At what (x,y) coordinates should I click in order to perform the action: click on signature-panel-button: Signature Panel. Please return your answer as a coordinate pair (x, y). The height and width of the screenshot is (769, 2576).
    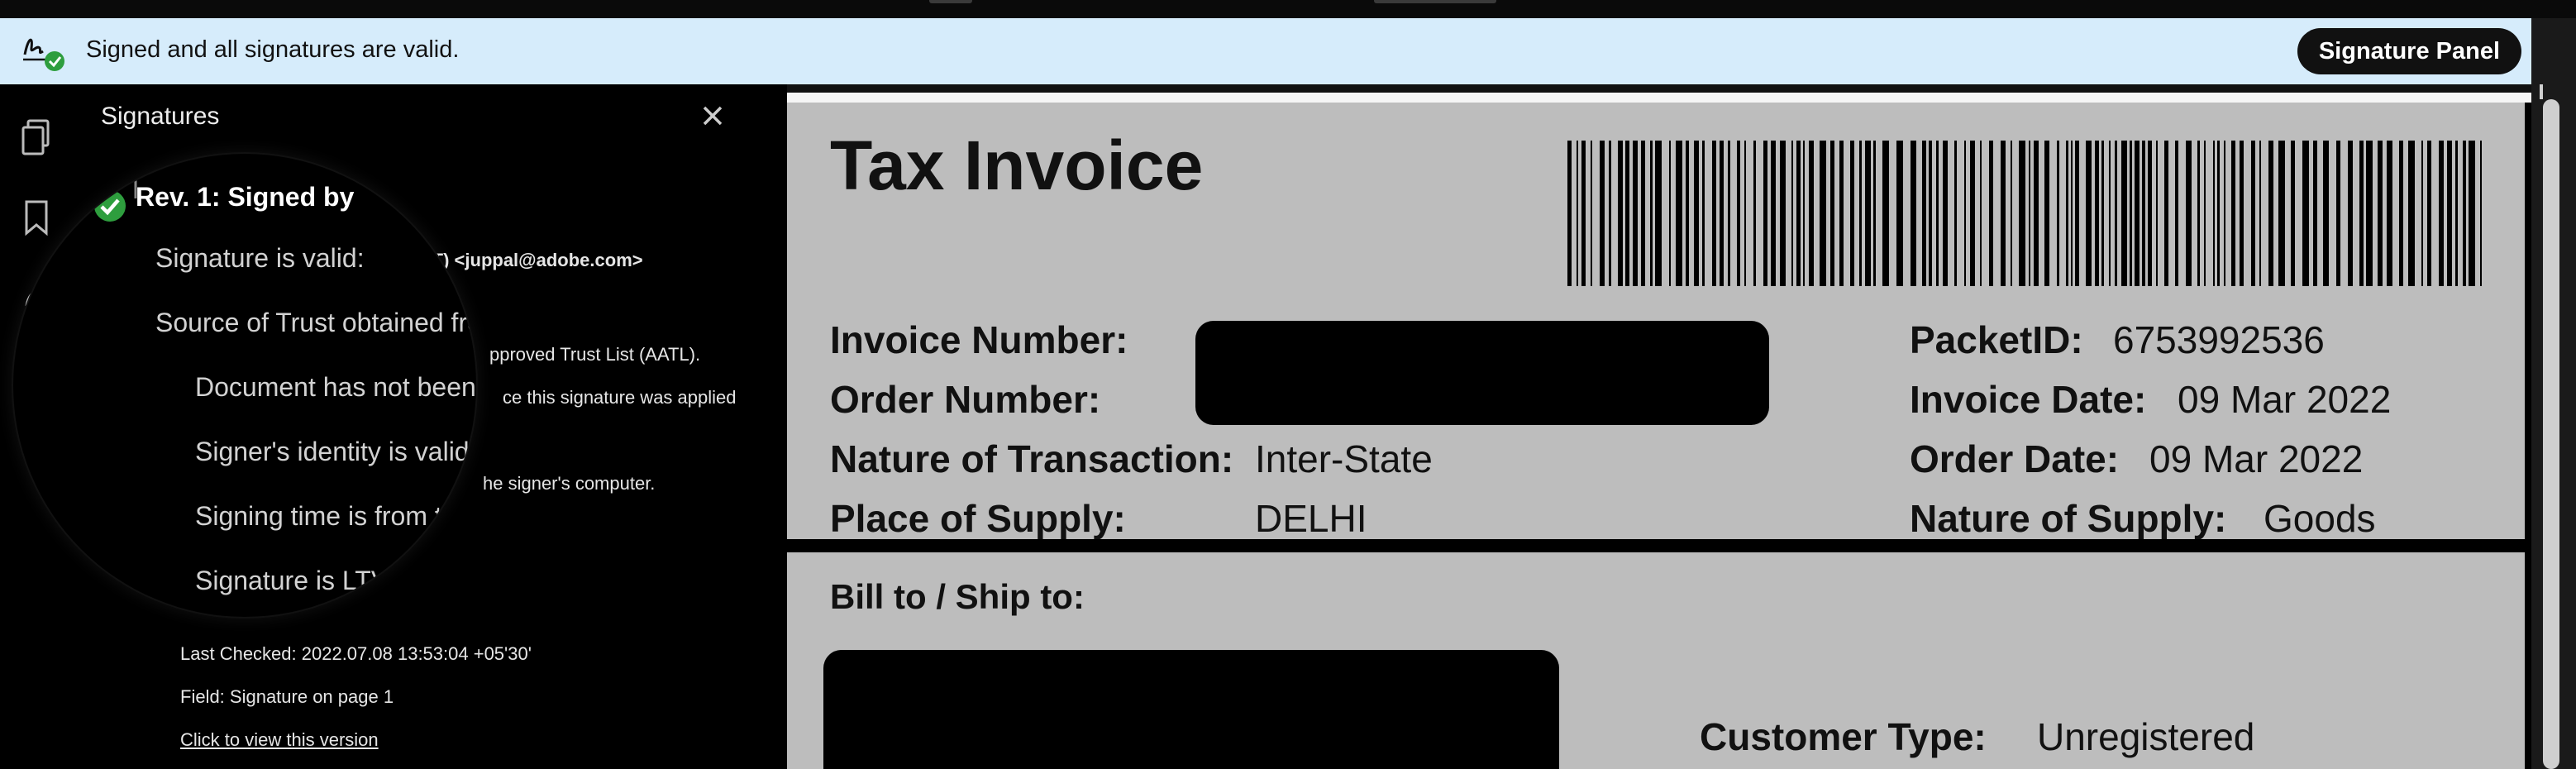
    Looking at the image, I should click on (2409, 51).